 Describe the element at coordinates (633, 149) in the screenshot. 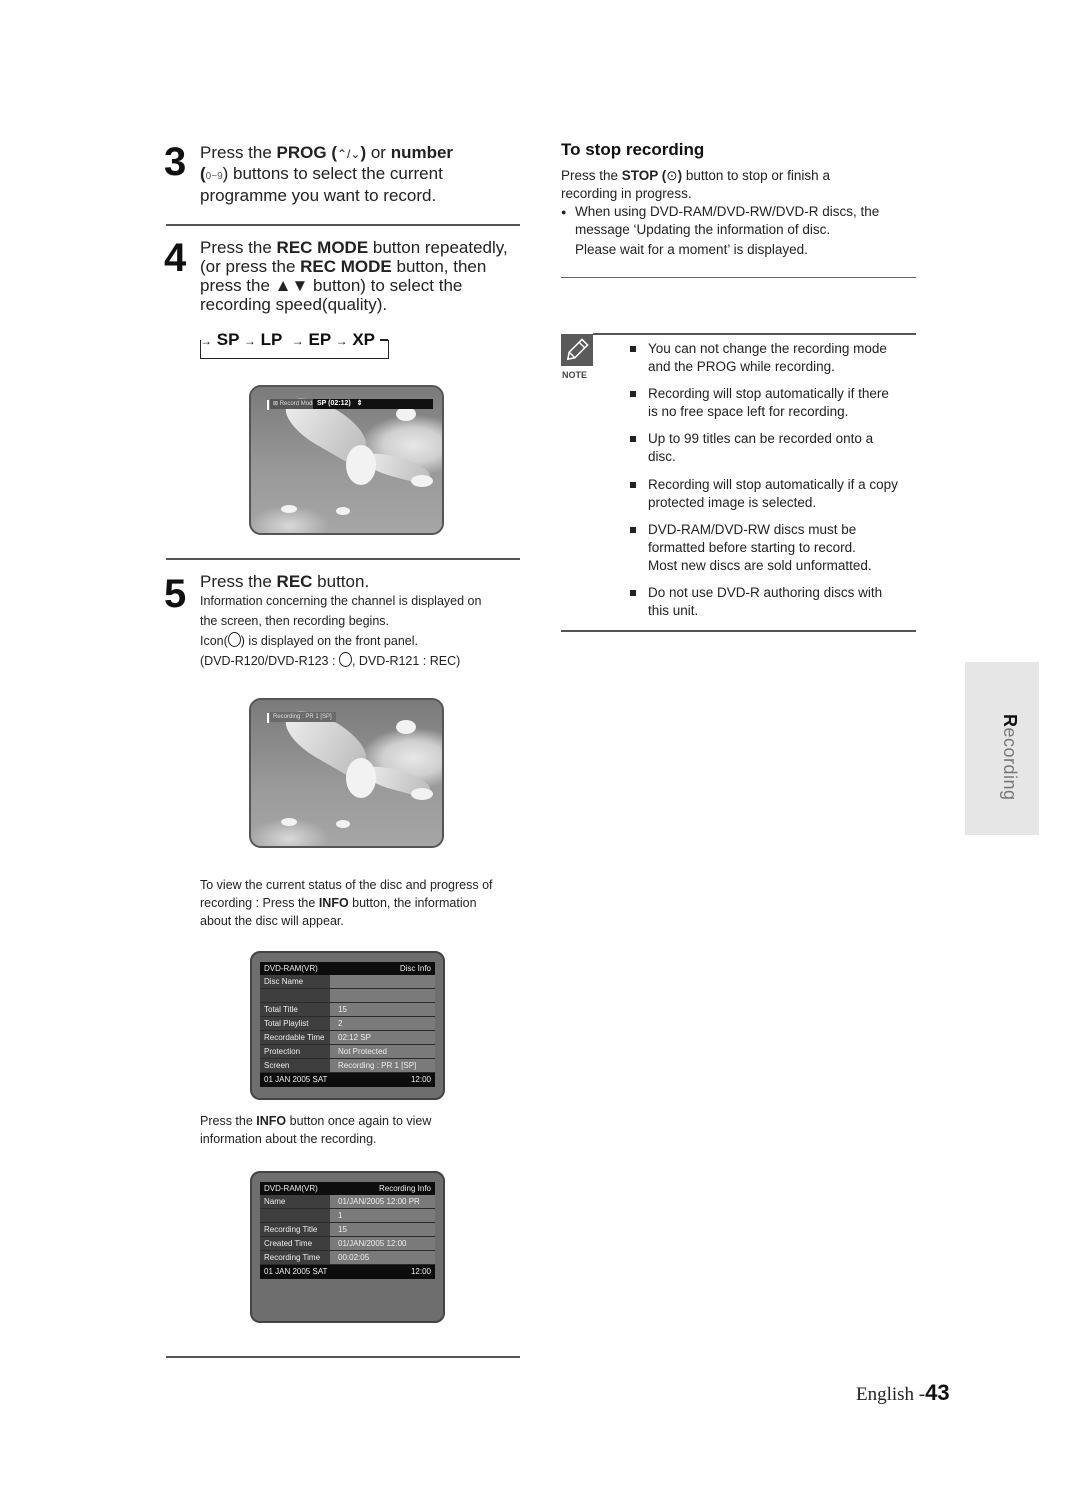

I see `stop-section-title: To stop recording` at that location.